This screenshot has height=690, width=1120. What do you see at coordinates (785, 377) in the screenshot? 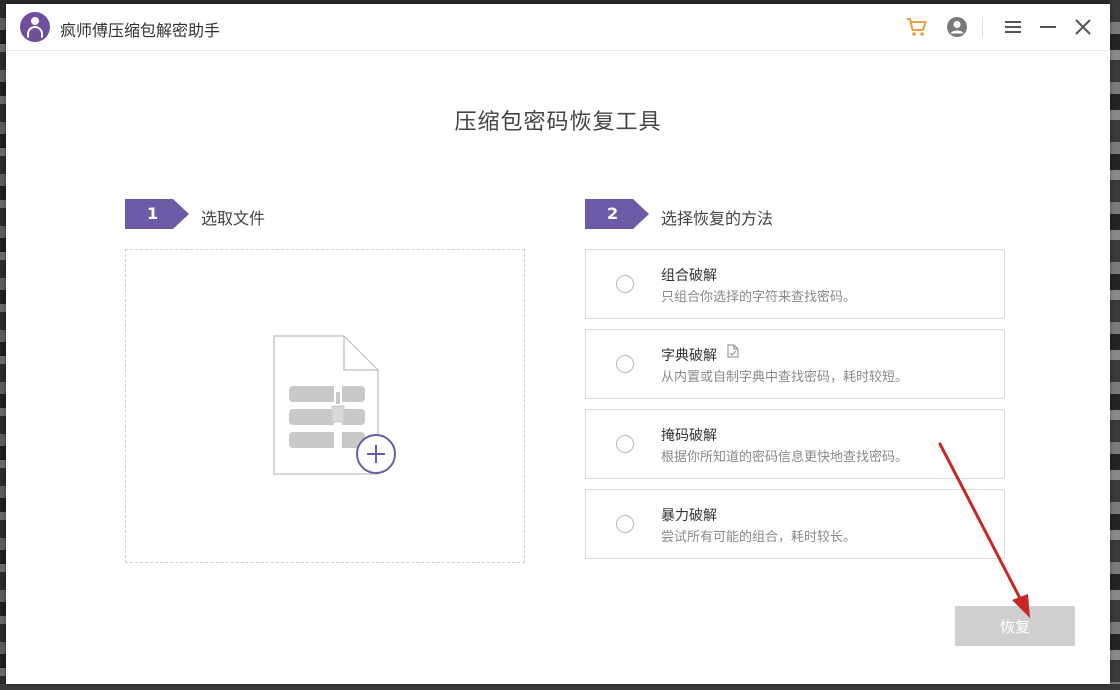
I see `method-description: 从内置或自制字典中查找密码，耗时较短。` at bounding box center [785, 377].